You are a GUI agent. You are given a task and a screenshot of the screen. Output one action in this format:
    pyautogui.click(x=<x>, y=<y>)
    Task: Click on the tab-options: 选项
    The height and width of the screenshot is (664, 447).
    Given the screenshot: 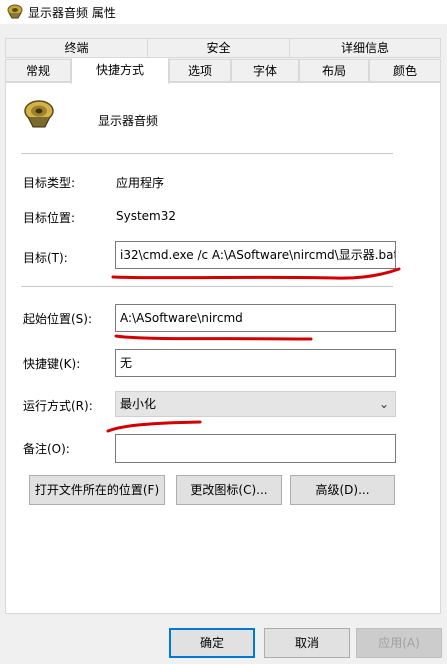 What is the action you would take?
    pyautogui.click(x=200, y=70)
    